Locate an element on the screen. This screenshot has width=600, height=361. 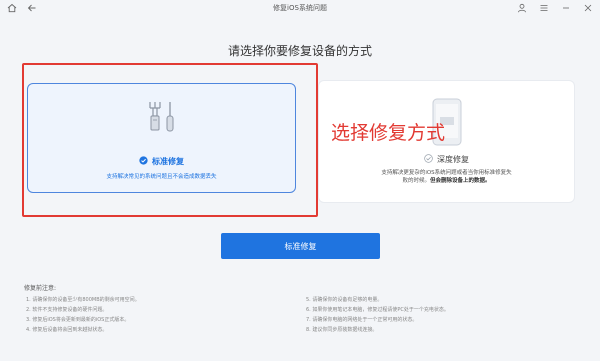
deep-repair-description-line2-prefix: 败的时候。 is located at coordinates (416, 181).